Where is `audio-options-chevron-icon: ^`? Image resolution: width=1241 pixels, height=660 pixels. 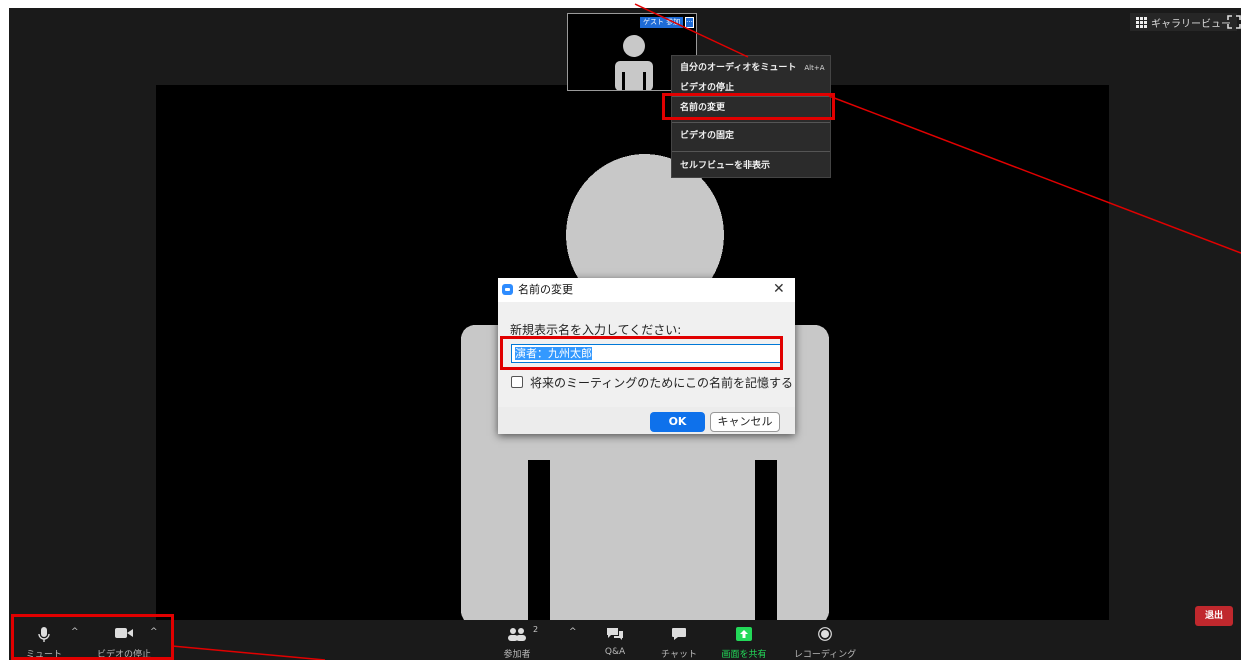
audio-options-chevron-icon: ^ is located at coordinates (75, 632).